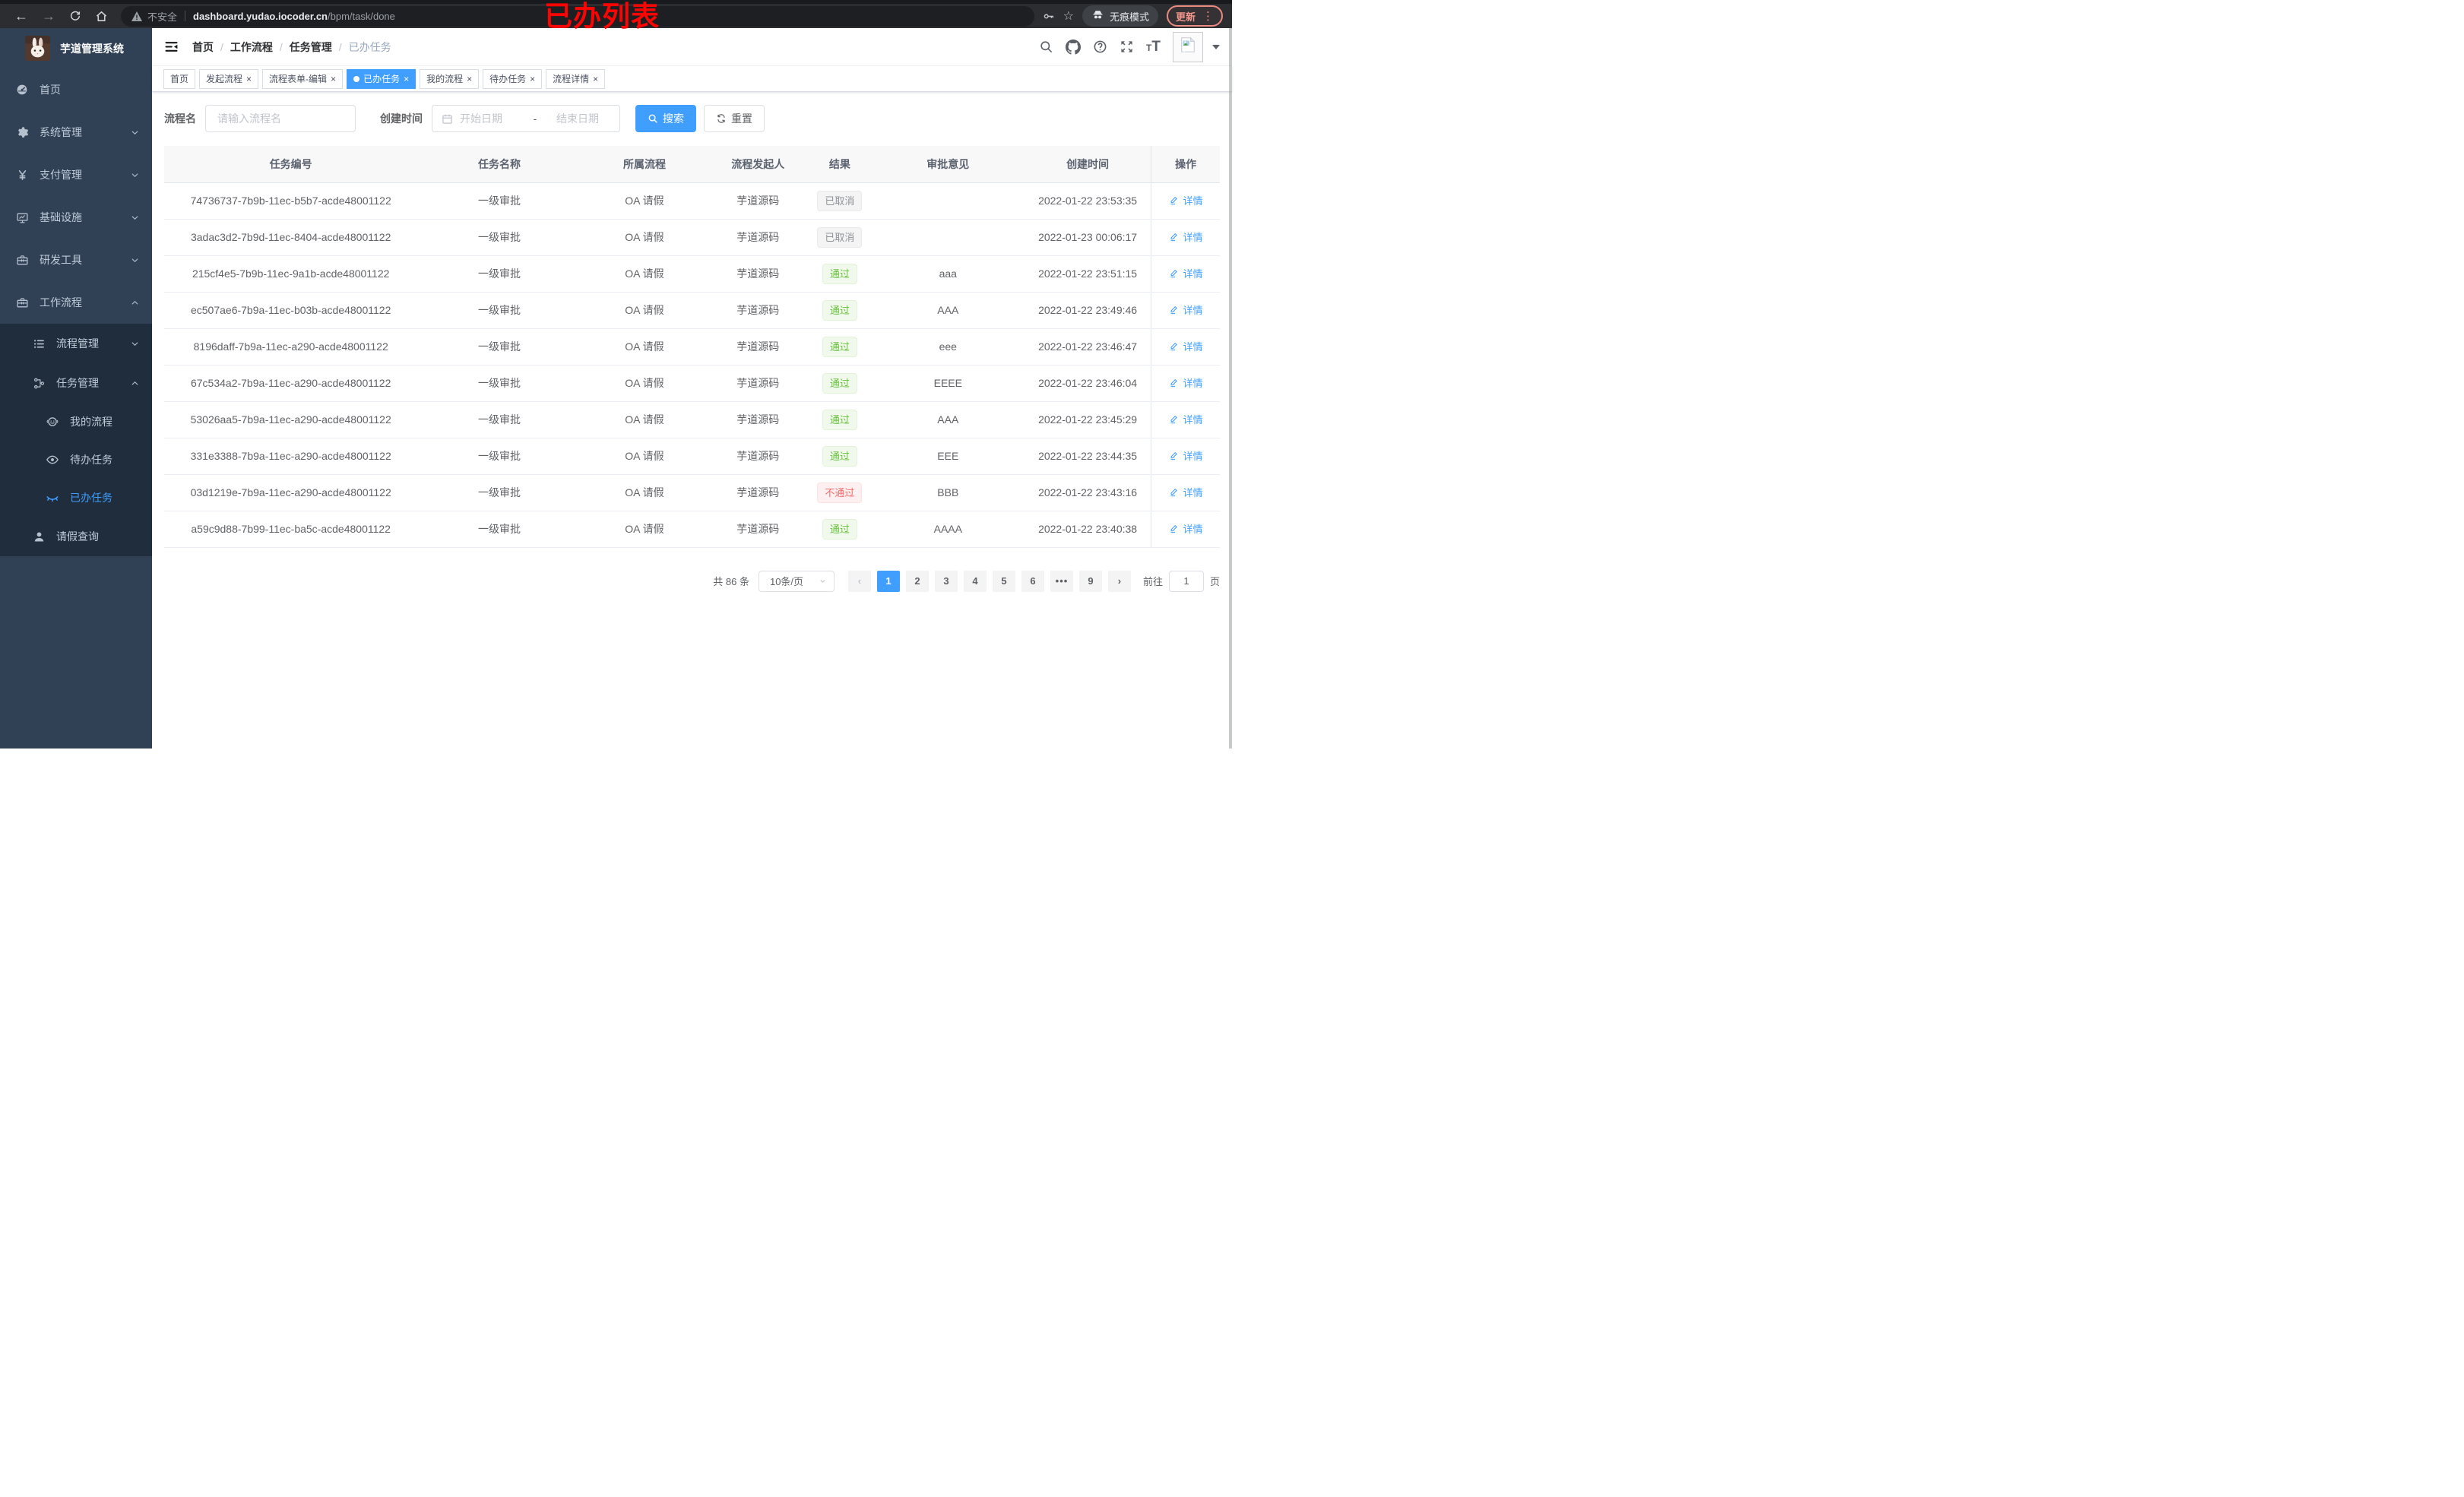  Describe the element at coordinates (840, 237) in the screenshot. I see `result-cell: 已取消` at that location.